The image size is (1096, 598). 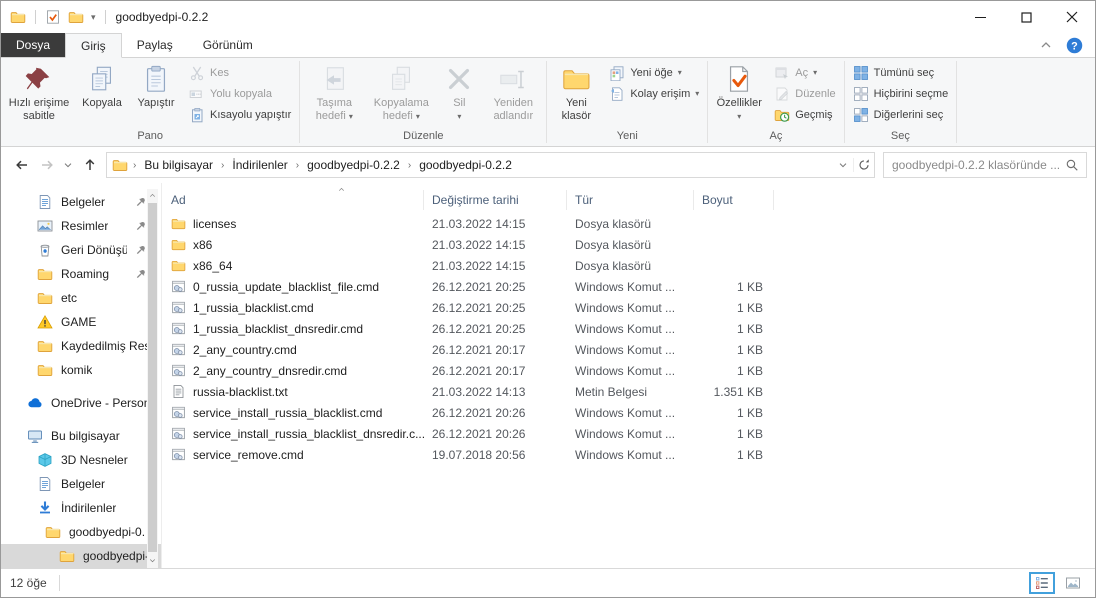 I want to click on invert-selection-button: Diğerlerini seç, so click(x=901, y=114).